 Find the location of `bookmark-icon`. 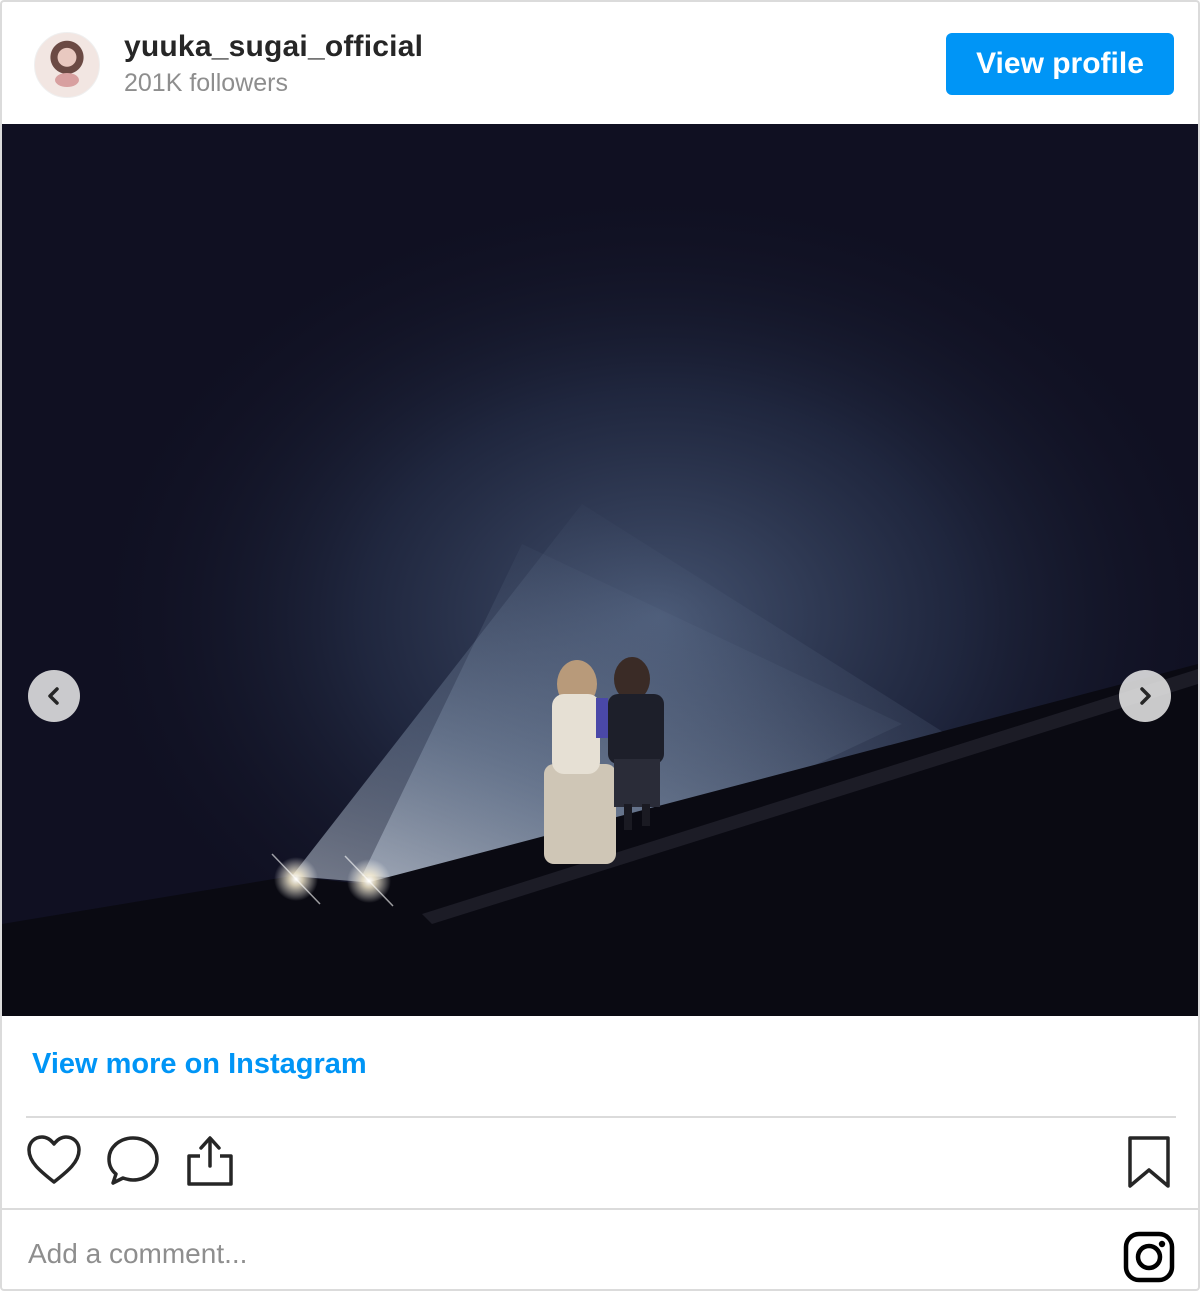

bookmark-icon is located at coordinates (1149, 1162).